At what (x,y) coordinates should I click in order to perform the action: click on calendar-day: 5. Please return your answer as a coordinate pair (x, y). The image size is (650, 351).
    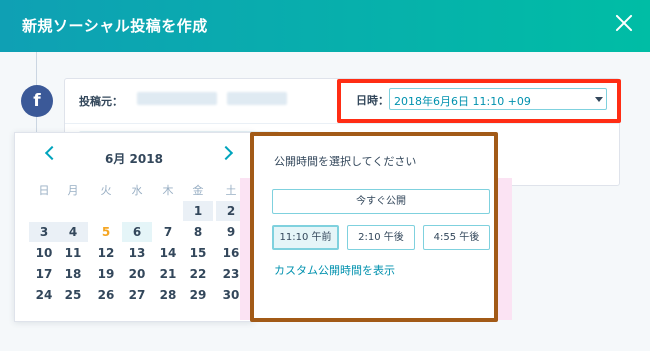
    Looking at the image, I should click on (106, 232).